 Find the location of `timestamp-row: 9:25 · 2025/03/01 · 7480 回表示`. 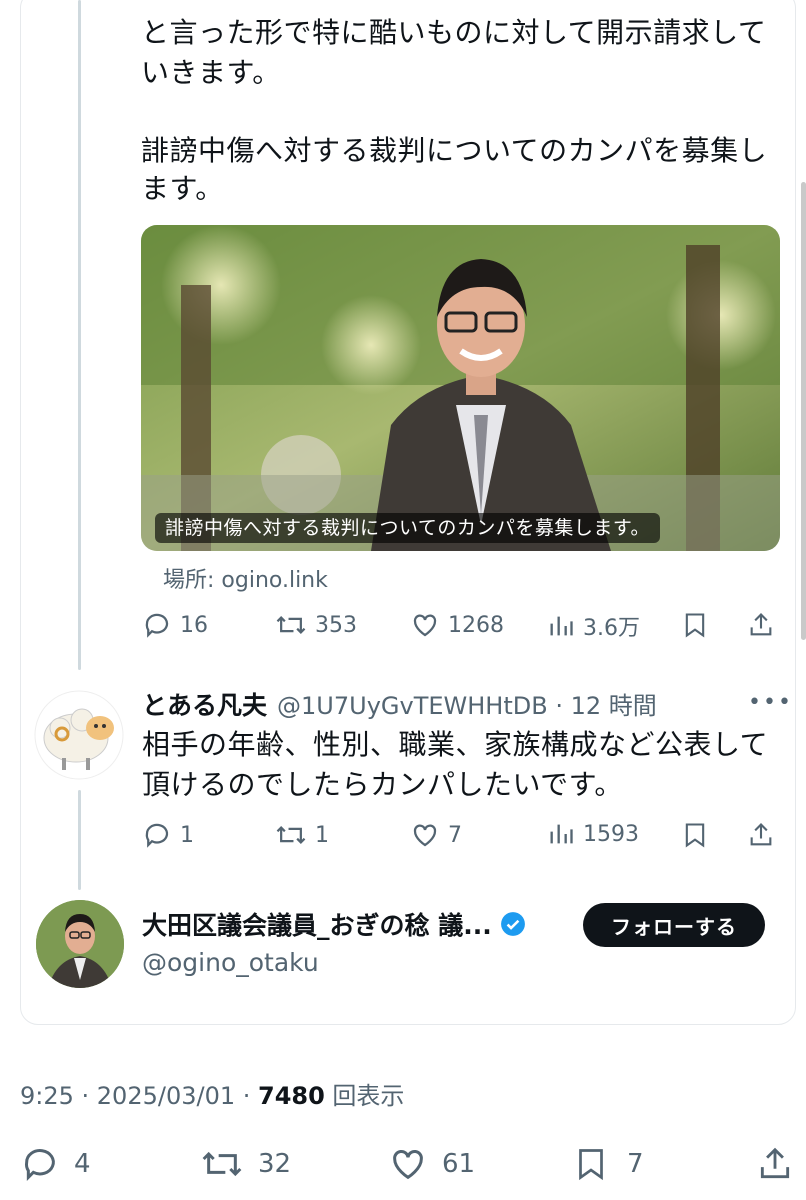

timestamp-row: 9:25 · 2025/03/01 · 7480 回表示 is located at coordinates (212, 1093).